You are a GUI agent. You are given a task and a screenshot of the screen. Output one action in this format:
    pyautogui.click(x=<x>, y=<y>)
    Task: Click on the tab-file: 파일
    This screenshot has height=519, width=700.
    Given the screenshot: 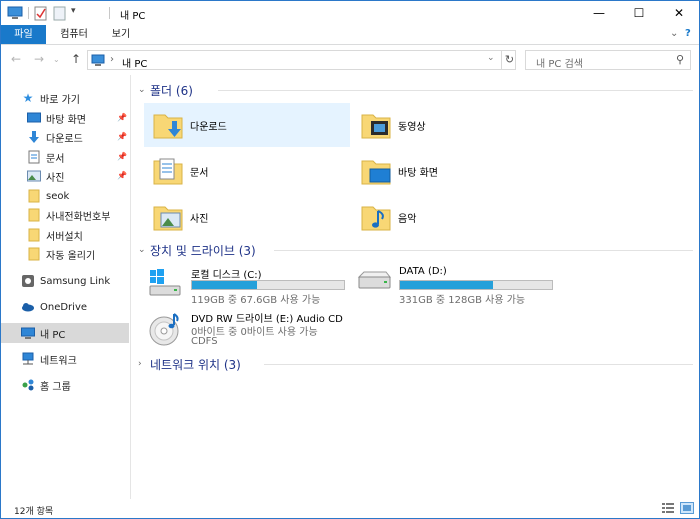 What is the action you would take?
    pyautogui.click(x=23, y=34)
    